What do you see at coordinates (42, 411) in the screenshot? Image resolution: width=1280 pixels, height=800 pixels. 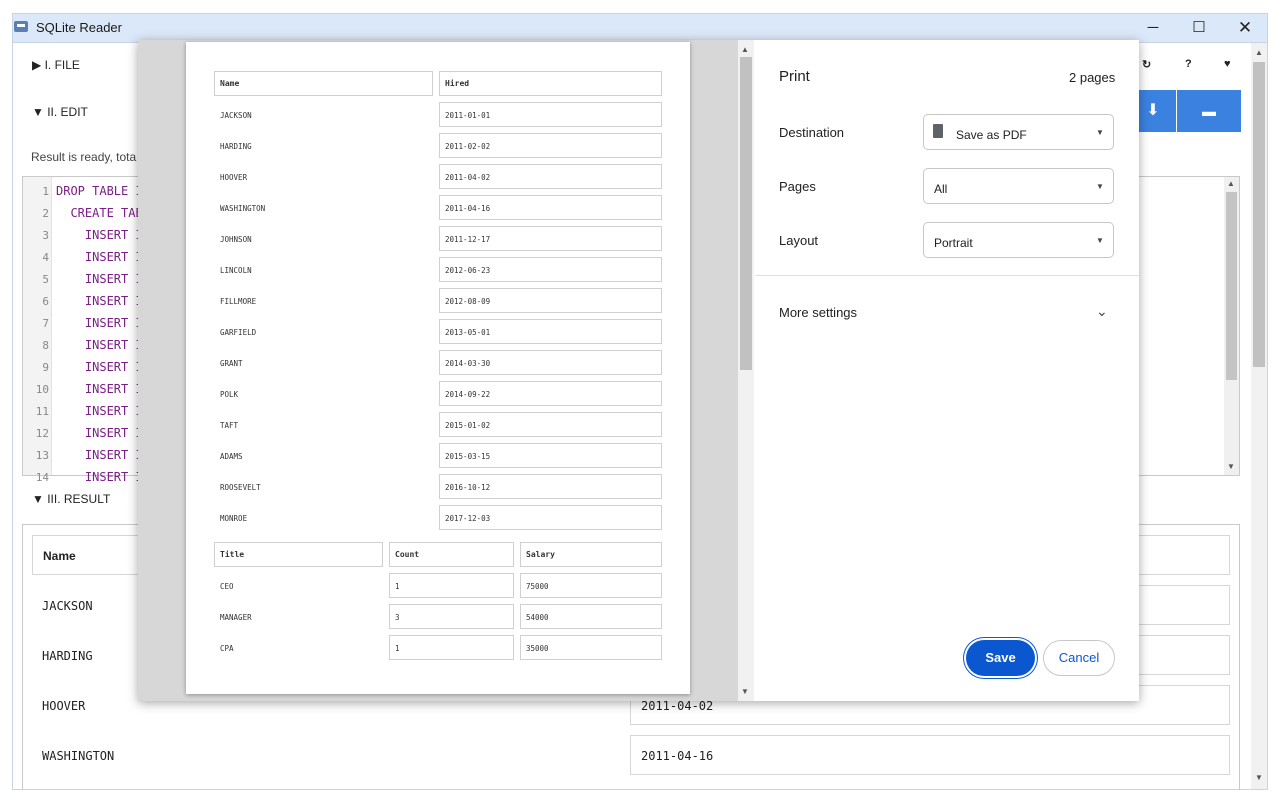 I see `line-number: 11` at bounding box center [42, 411].